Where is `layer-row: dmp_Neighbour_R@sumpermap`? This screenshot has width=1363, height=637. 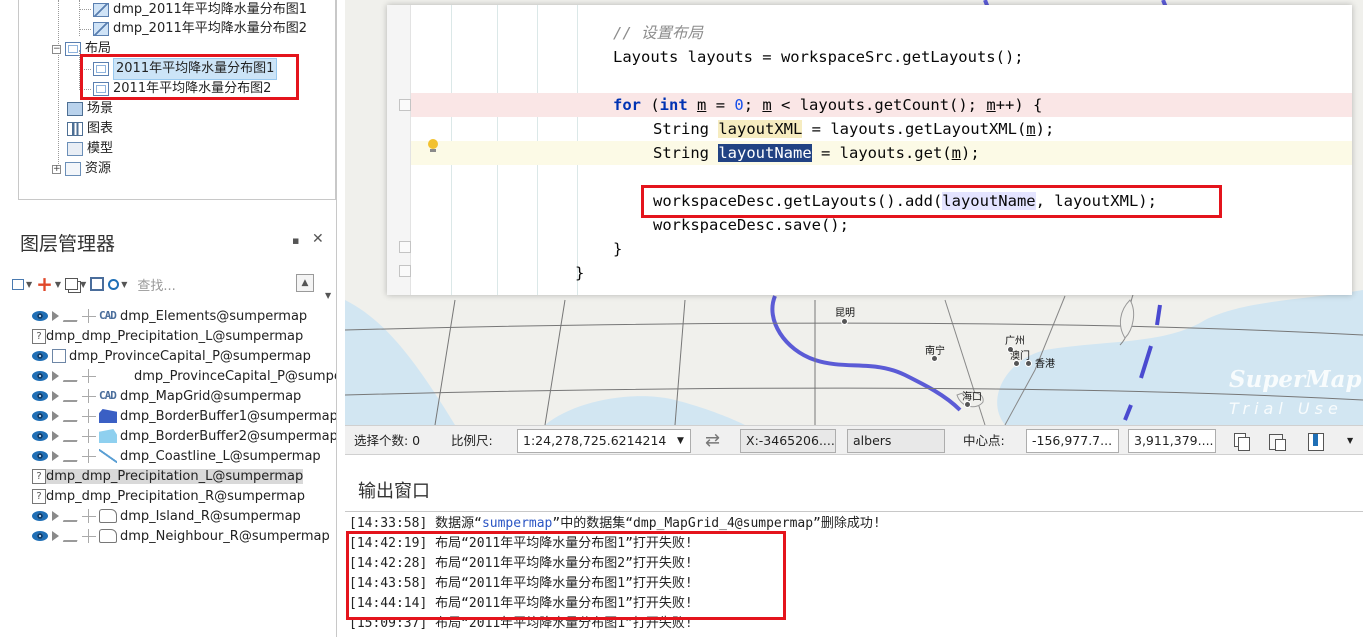
layer-row: dmp_Neighbour_R@sumpermap is located at coordinates (184, 536).